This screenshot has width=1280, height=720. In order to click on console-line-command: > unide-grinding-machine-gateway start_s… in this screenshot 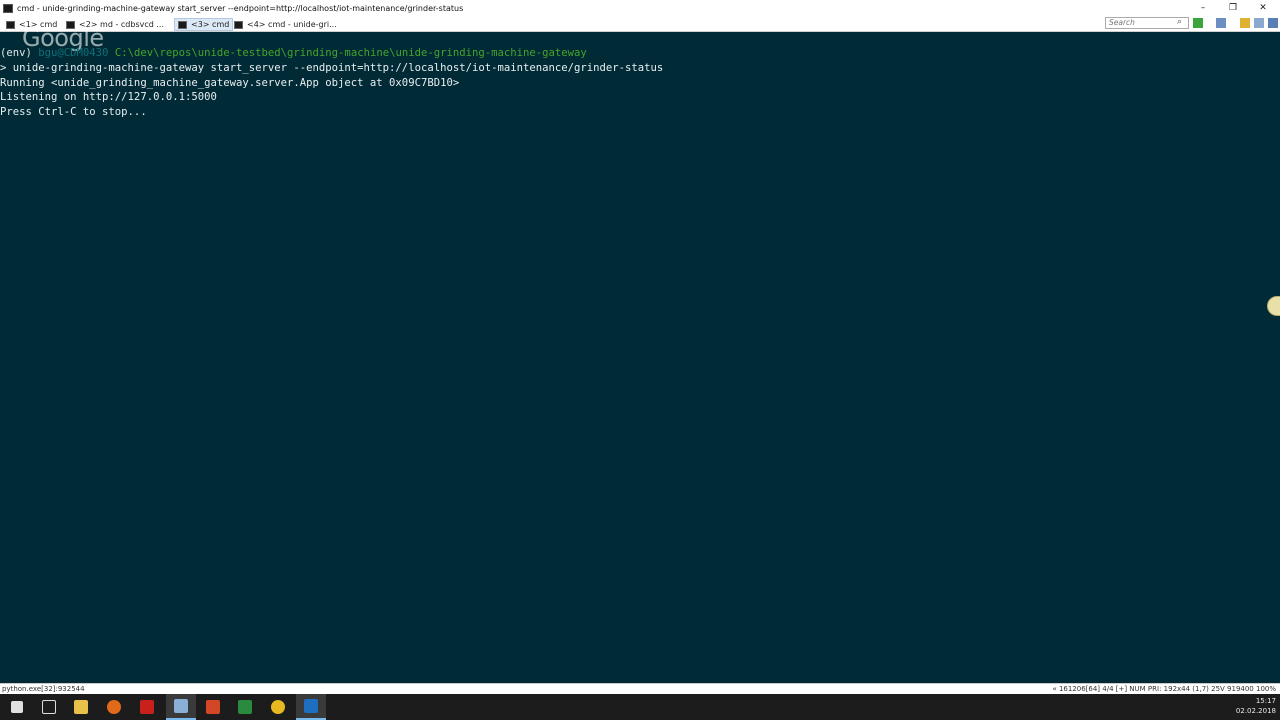, I will do `click(332, 67)`.